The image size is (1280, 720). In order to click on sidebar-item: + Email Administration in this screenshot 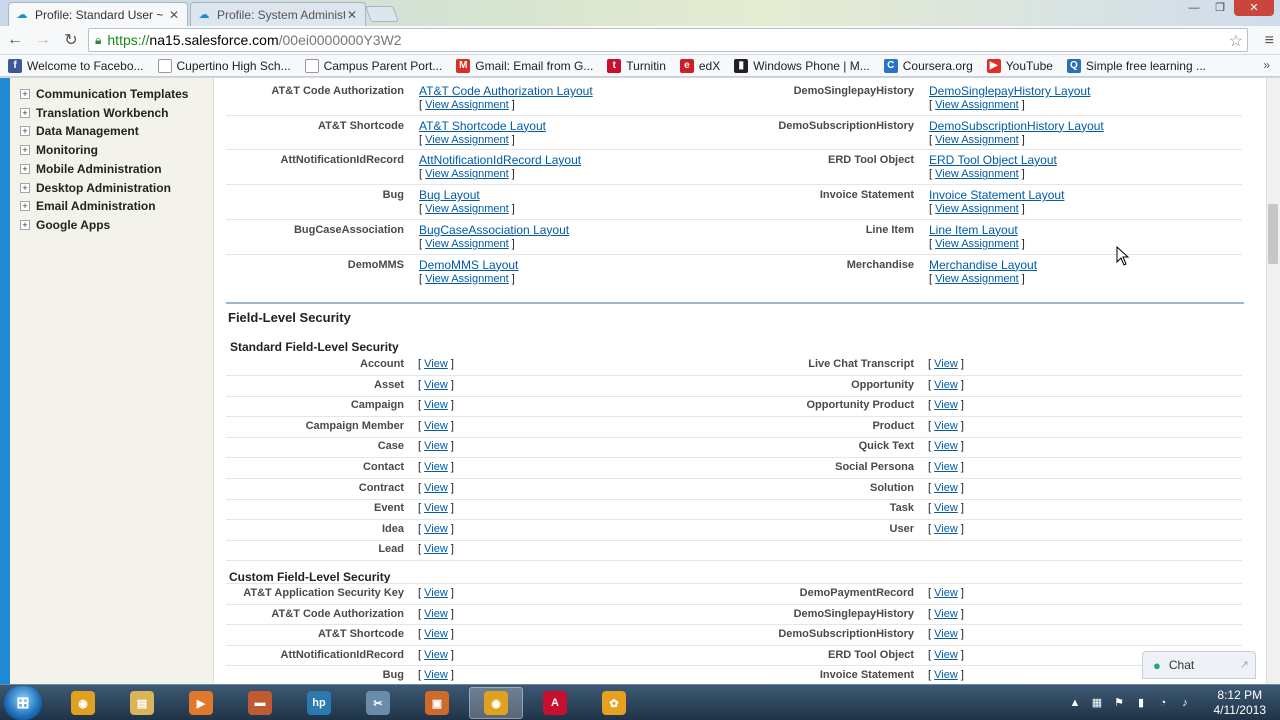, I will do `click(88, 206)`.